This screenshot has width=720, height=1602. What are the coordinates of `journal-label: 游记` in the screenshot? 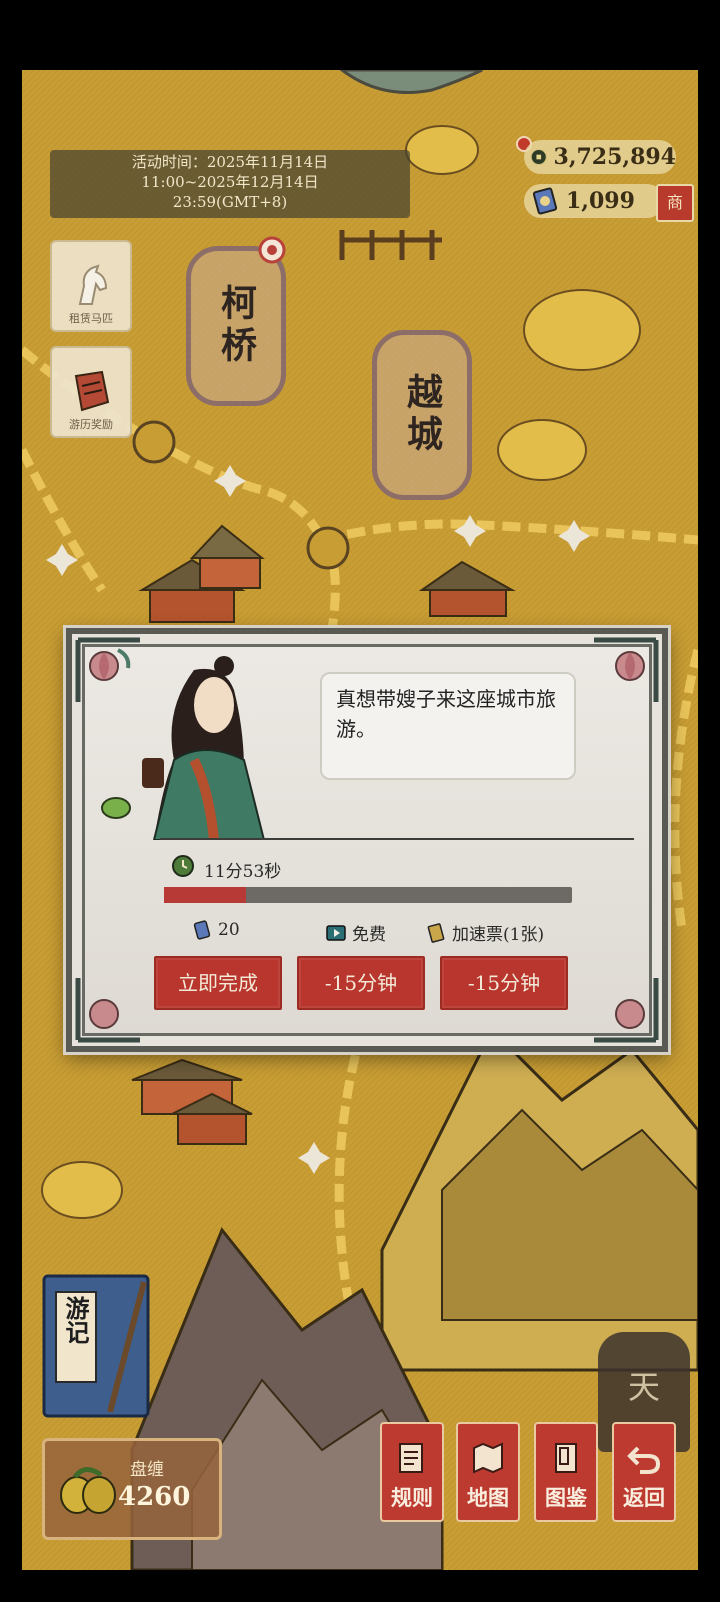 It's located at (75, 1320).